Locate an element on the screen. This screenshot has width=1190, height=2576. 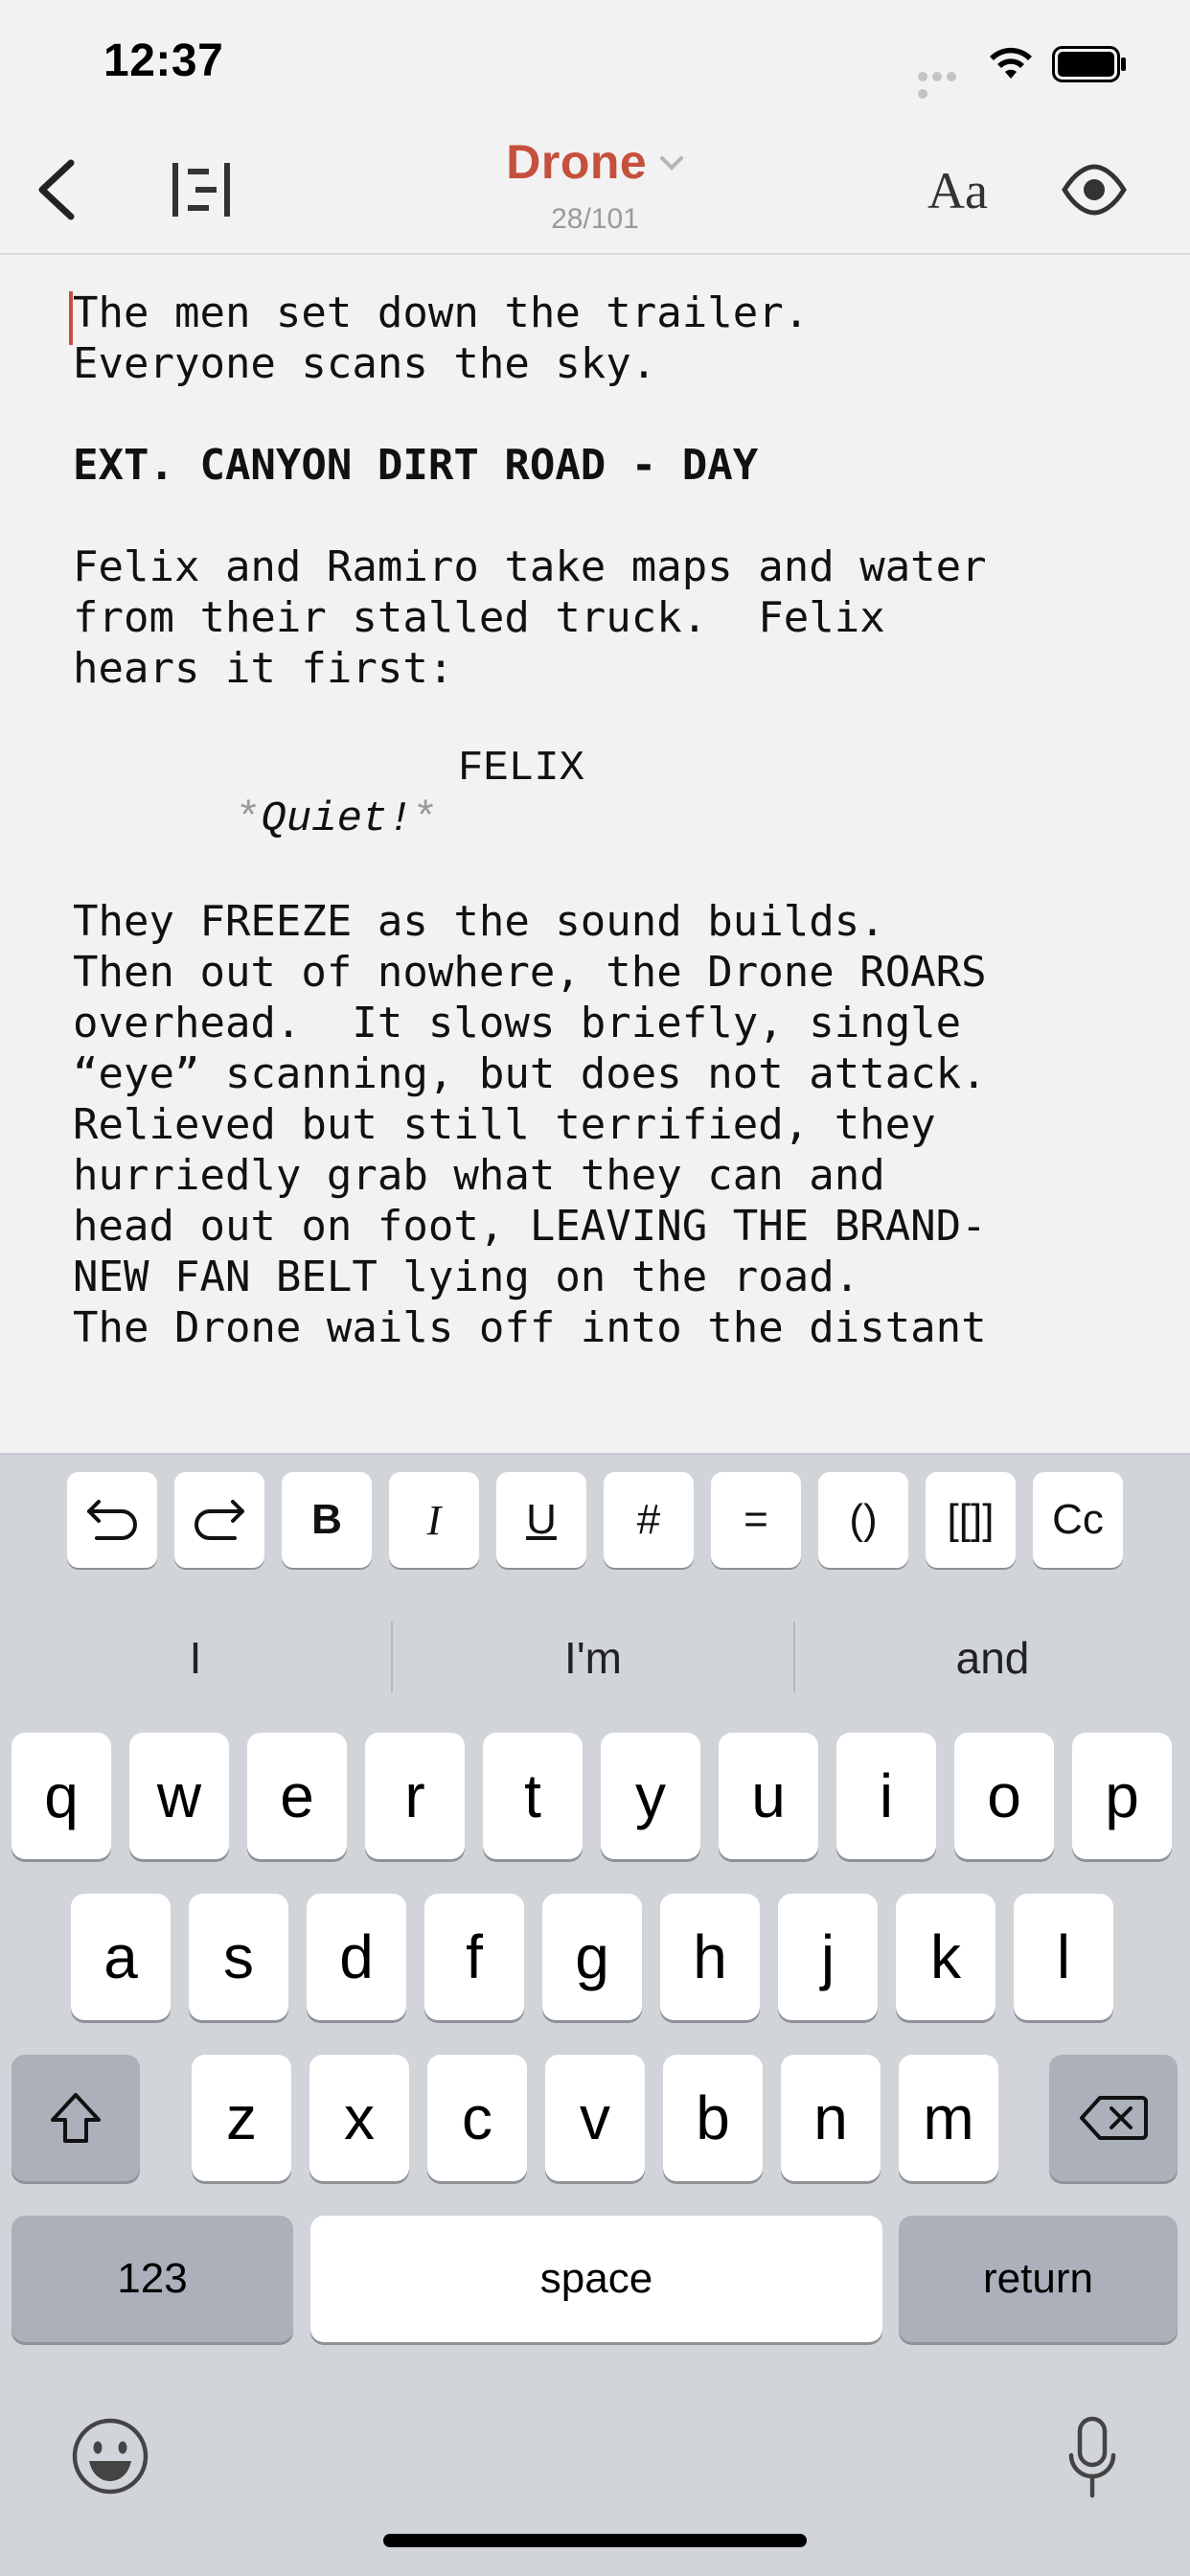
key-t: t is located at coordinates (533, 1796).